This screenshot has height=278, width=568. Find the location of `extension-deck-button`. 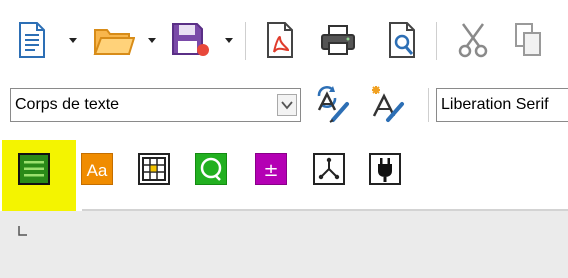

extension-deck-button is located at coordinates (385, 169).